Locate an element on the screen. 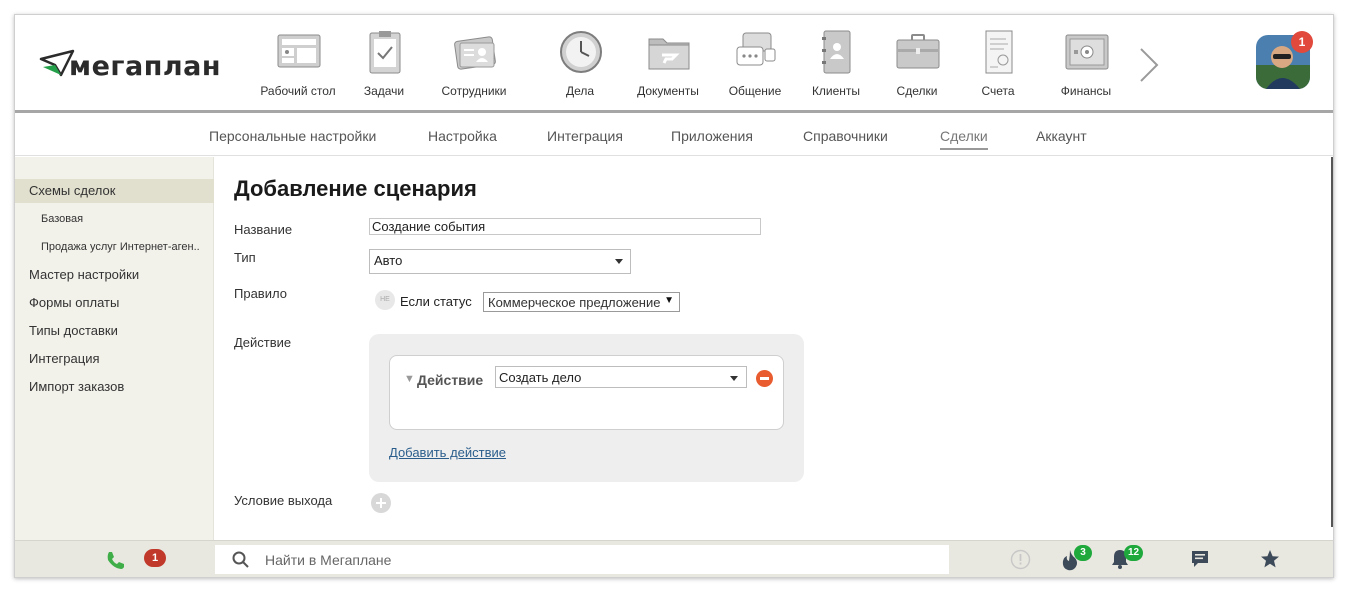  exit-condition-label: Условие выхода is located at coordinates (283, 500).